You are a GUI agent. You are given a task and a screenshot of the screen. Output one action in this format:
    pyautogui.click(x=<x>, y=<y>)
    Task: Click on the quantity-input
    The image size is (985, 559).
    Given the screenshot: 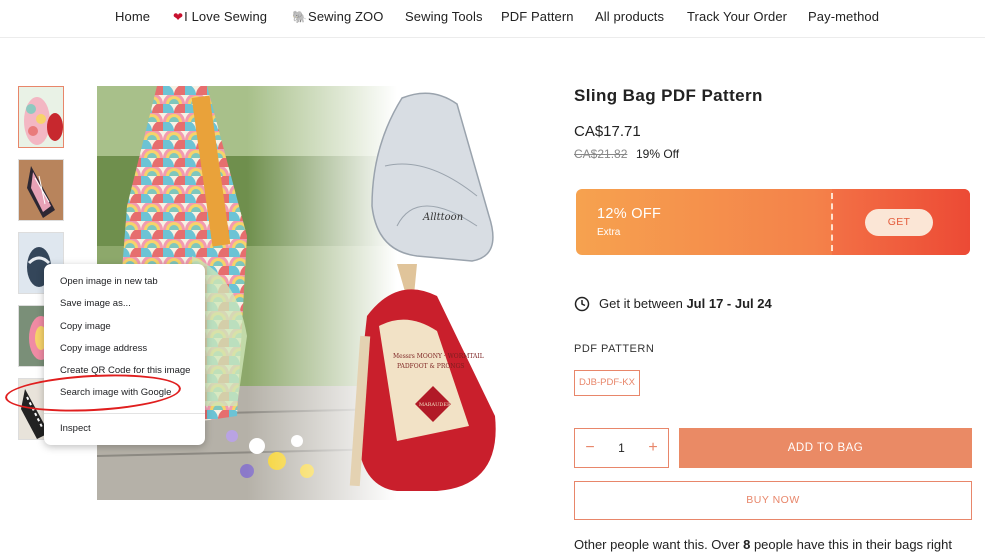 What is the action you would take?
    pyautogui.click(x=621, y=448)
    